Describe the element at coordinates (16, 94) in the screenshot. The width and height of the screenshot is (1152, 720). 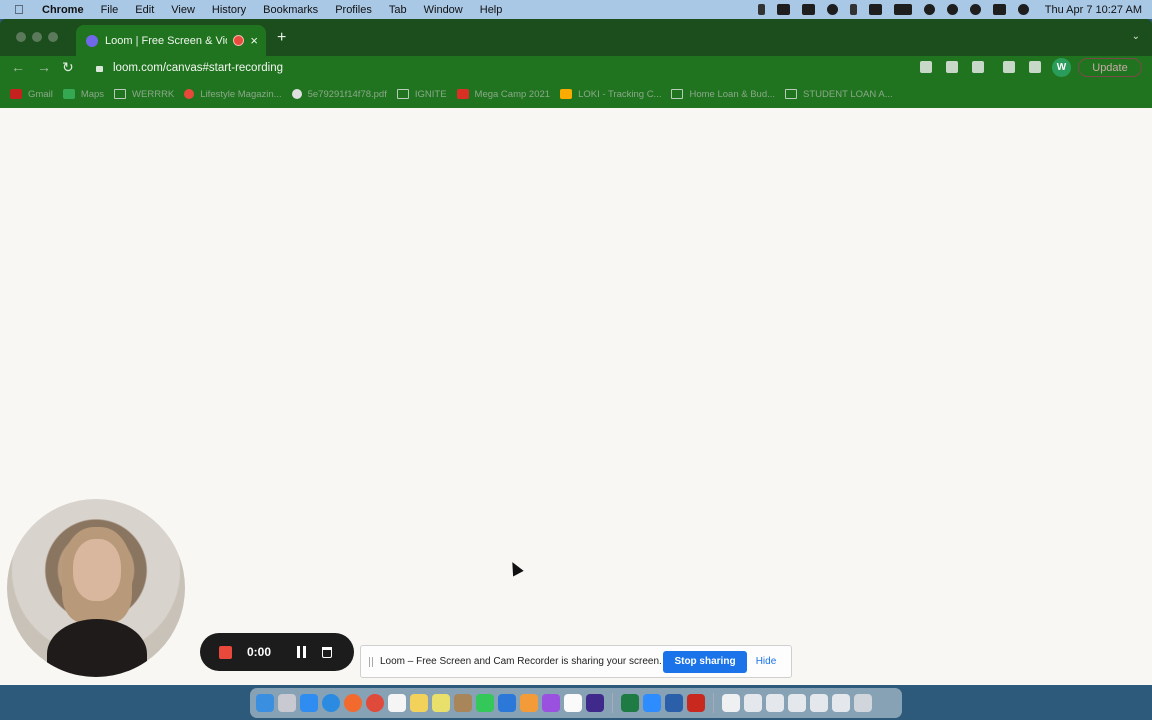
I see `gmail-icon` at that location.